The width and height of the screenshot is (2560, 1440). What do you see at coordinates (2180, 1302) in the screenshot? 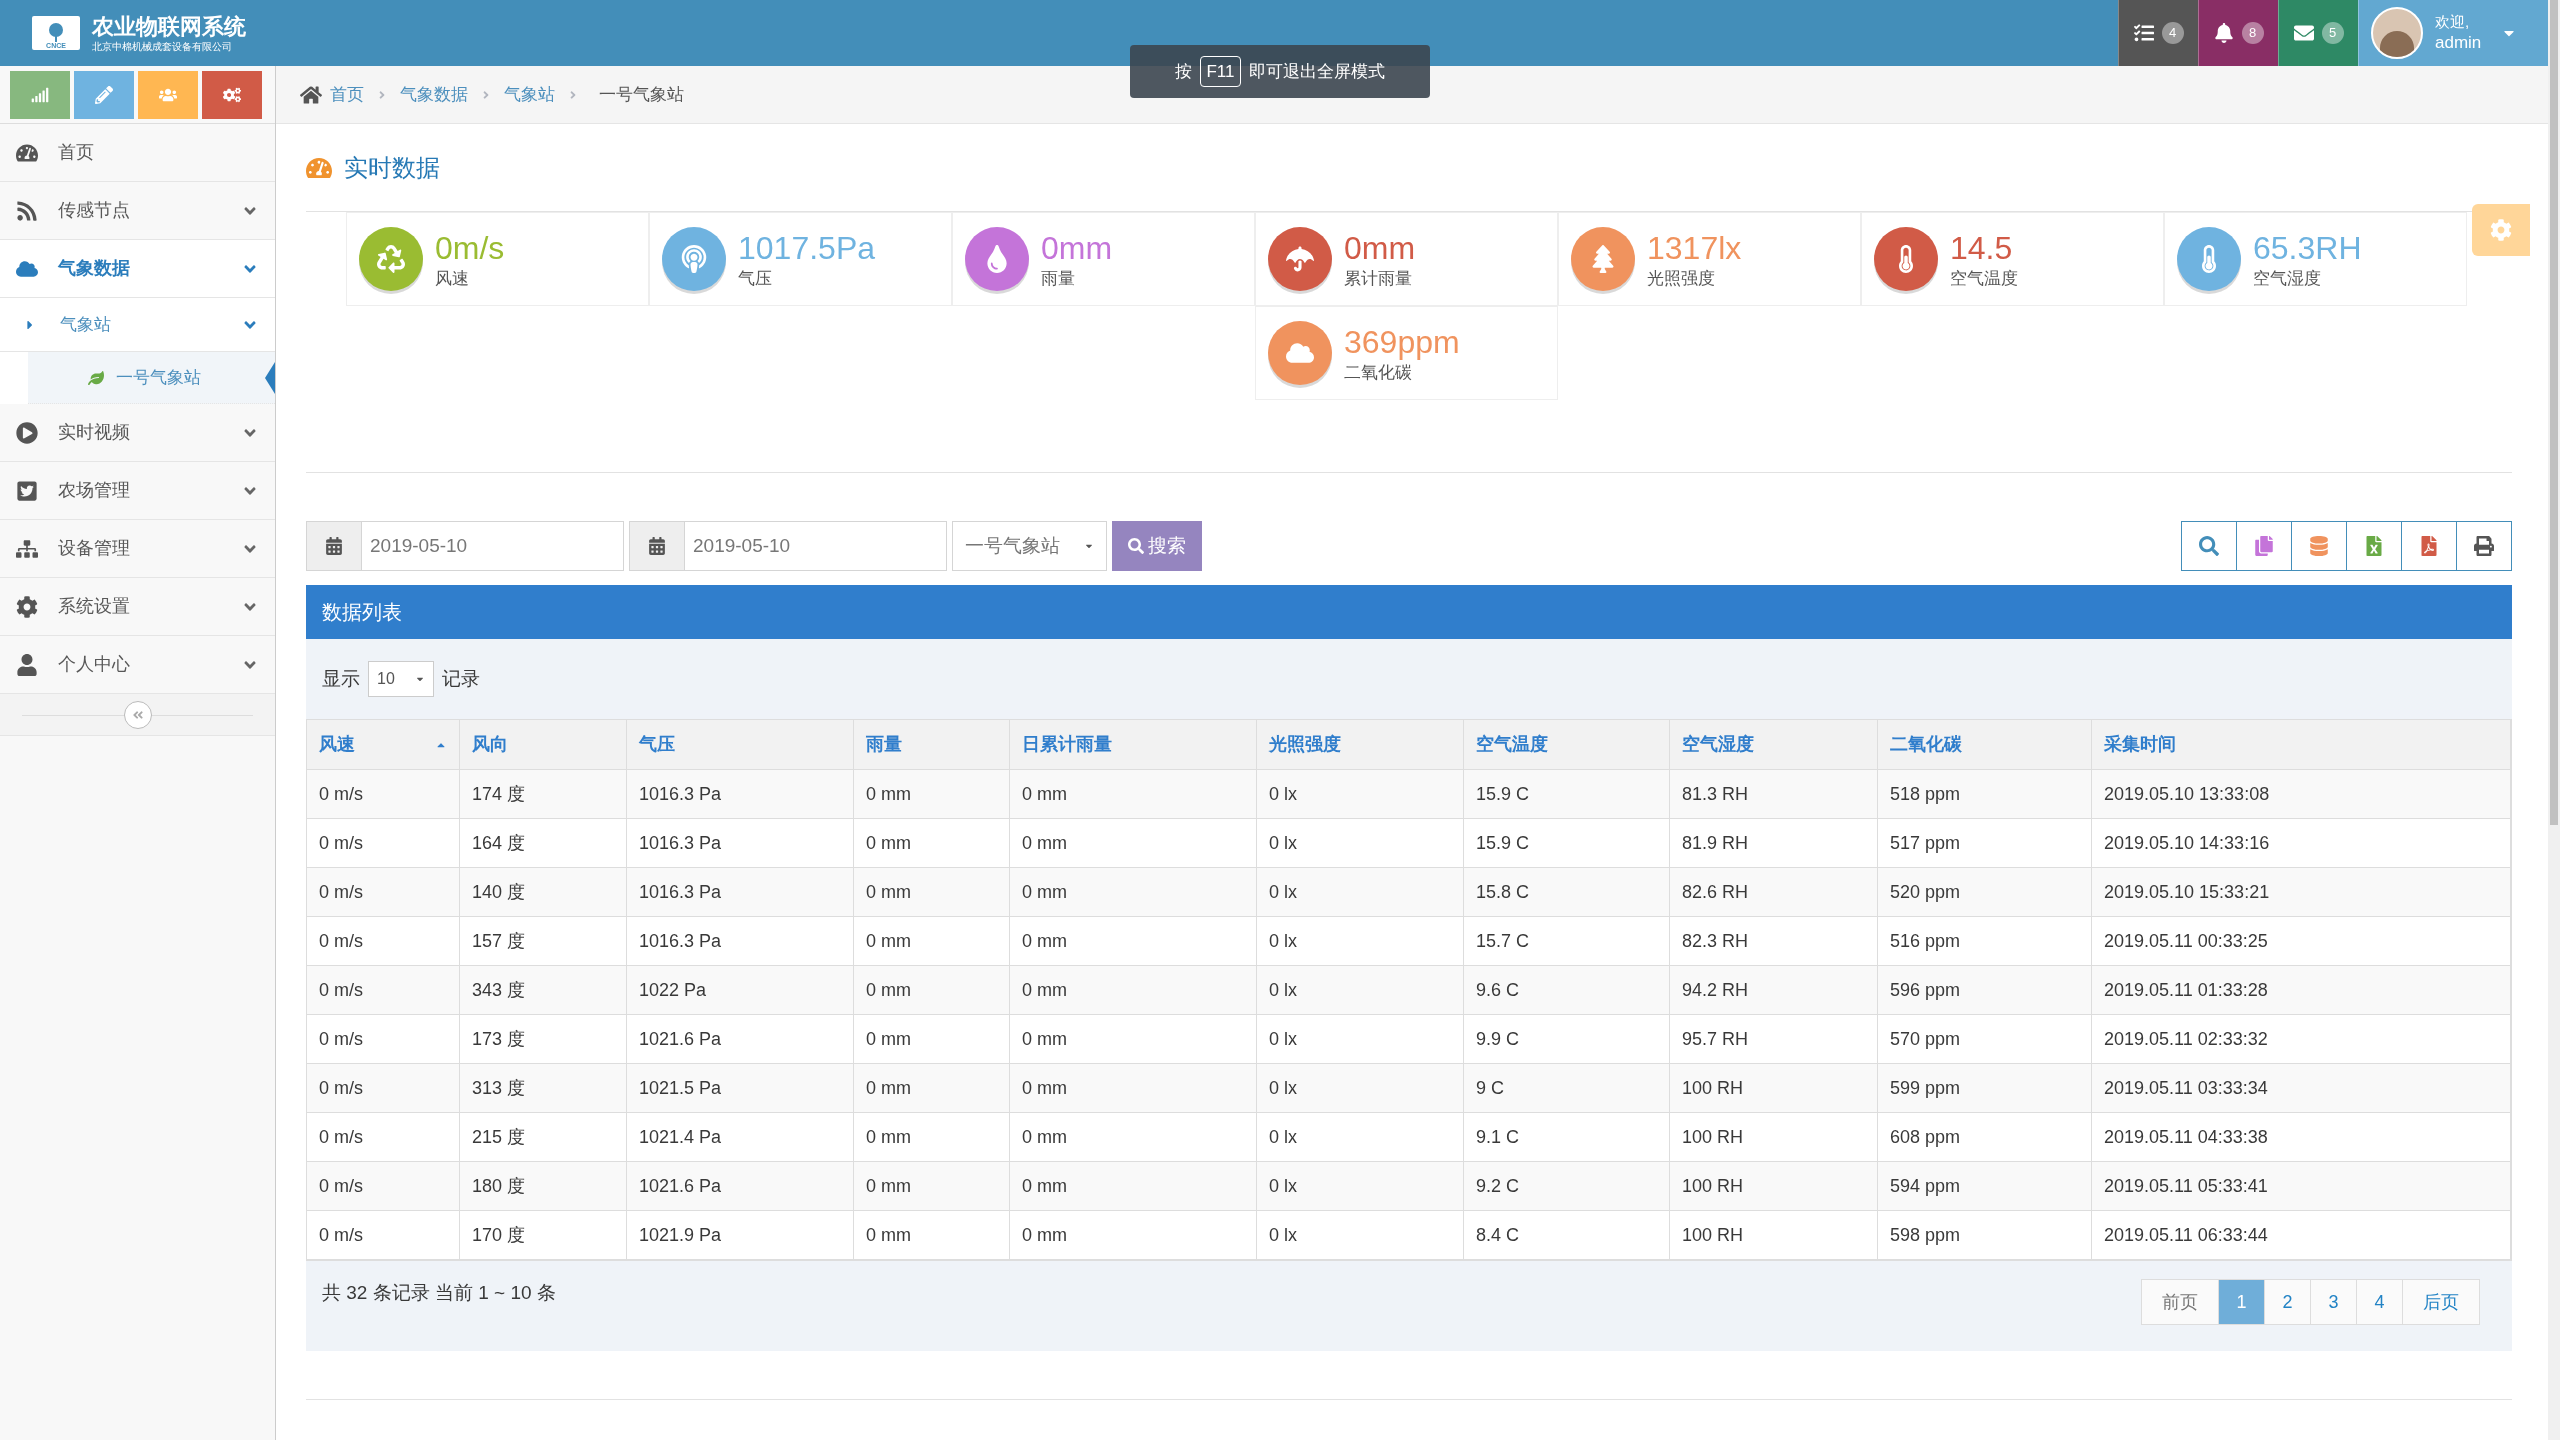
I see `prev-page-button: 前页` at bounding box center [2180, 1302].